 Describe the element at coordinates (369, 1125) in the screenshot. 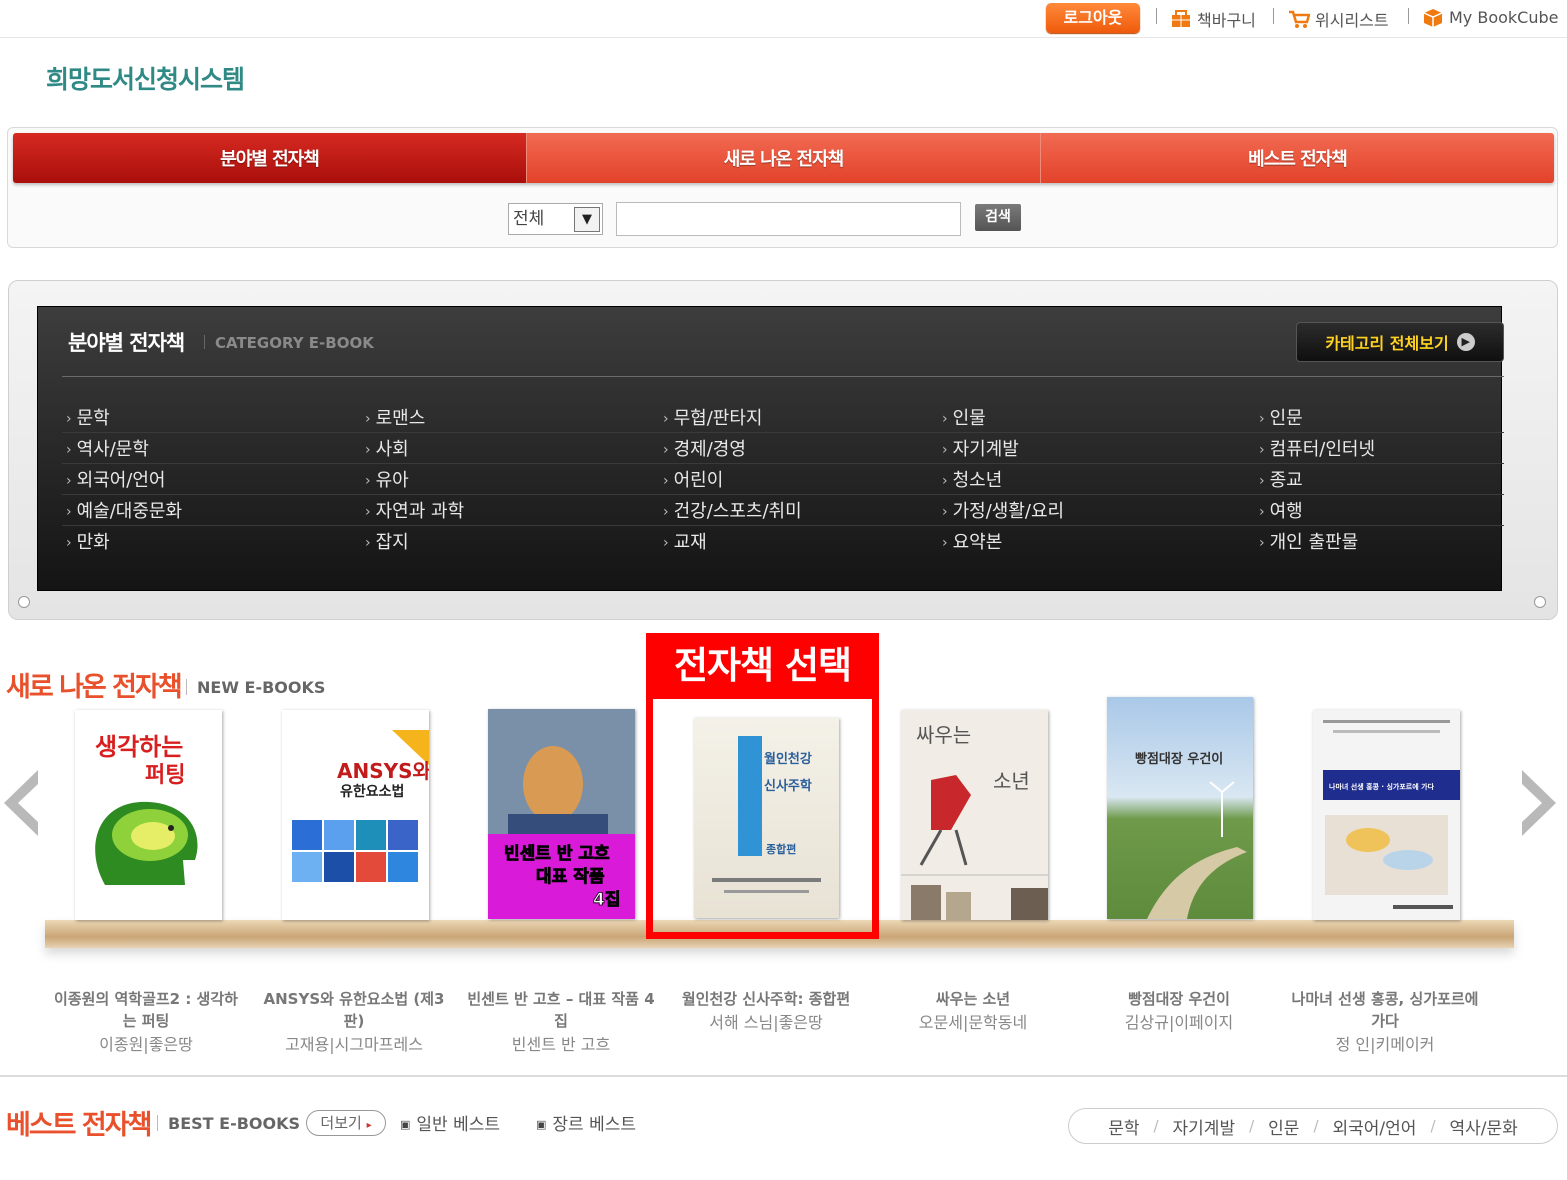

I see `chevron-right-icon: ▸` at that location.